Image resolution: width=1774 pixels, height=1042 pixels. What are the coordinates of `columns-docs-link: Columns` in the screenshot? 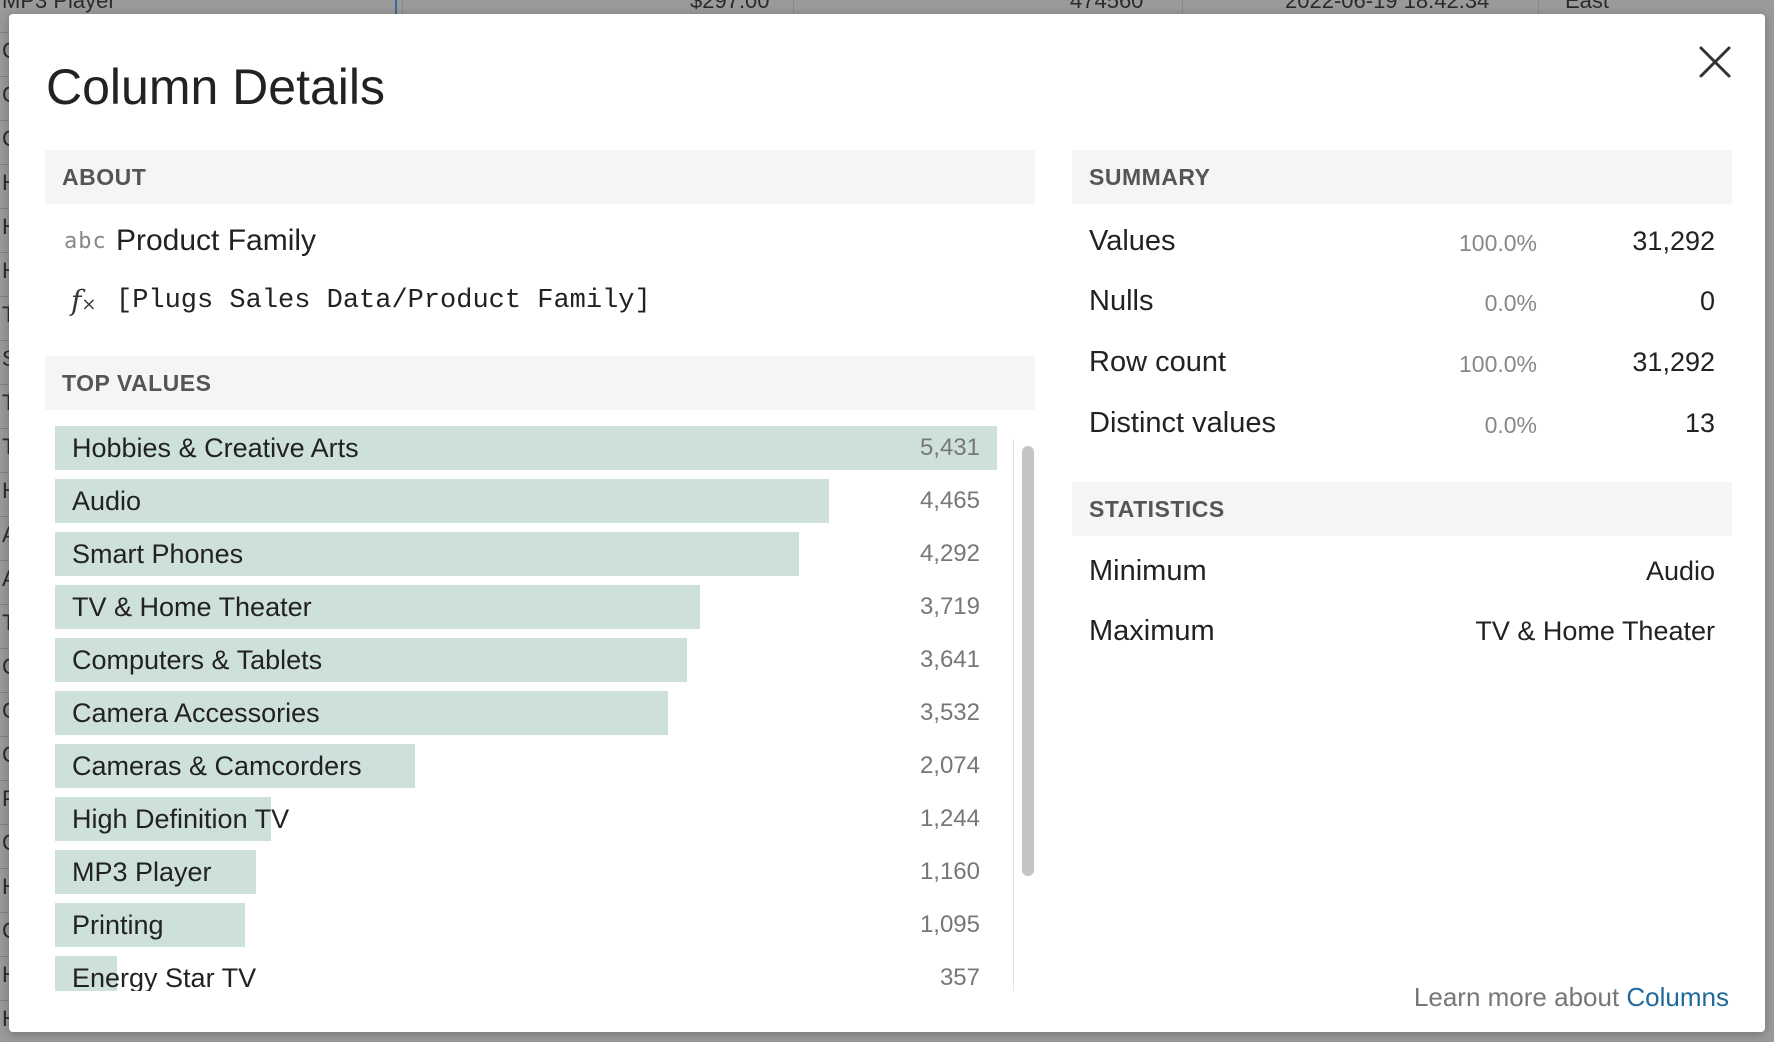 It's located at (1677, 997).